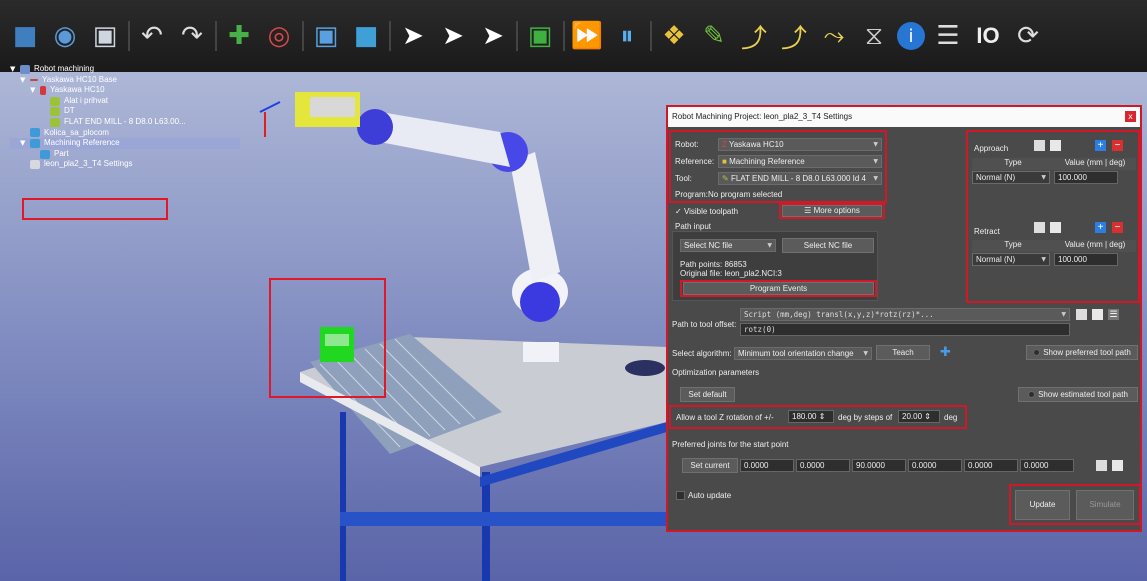 The height and width of the screenshot is (581, 1147). I want to click on frame-icon, so click(34, 79).